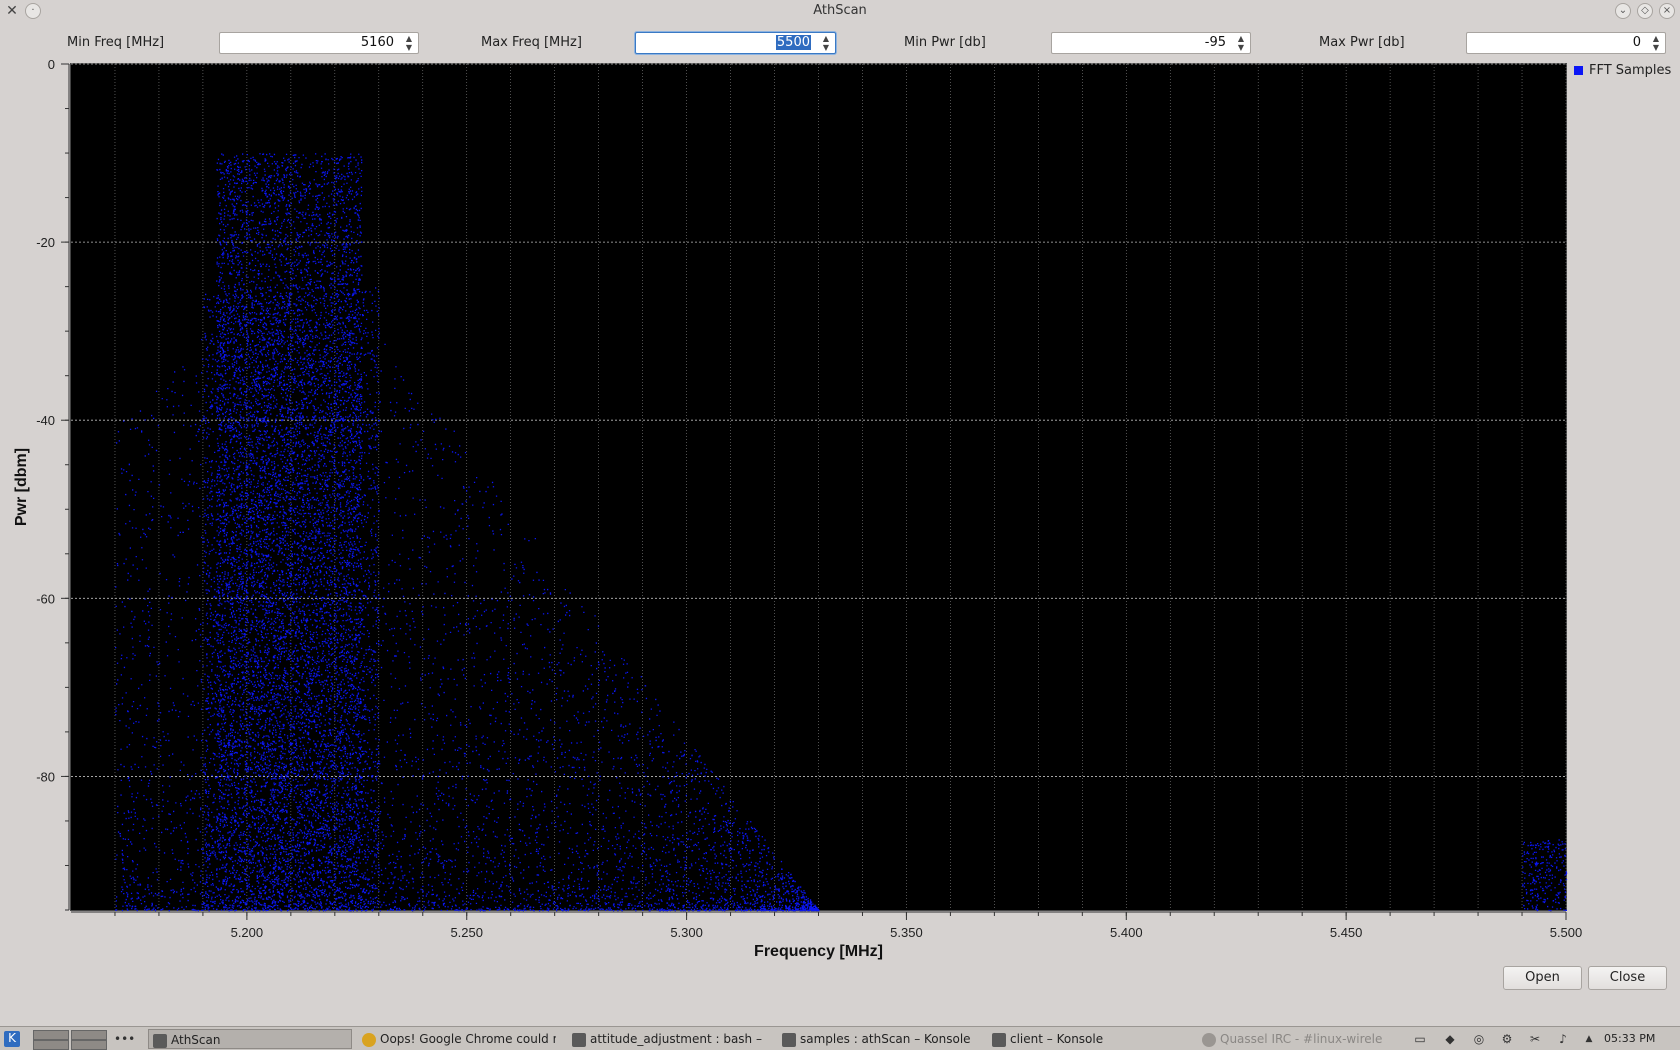  I want to click on y-axis-title: Pwr [dbm], so click(21, 487).